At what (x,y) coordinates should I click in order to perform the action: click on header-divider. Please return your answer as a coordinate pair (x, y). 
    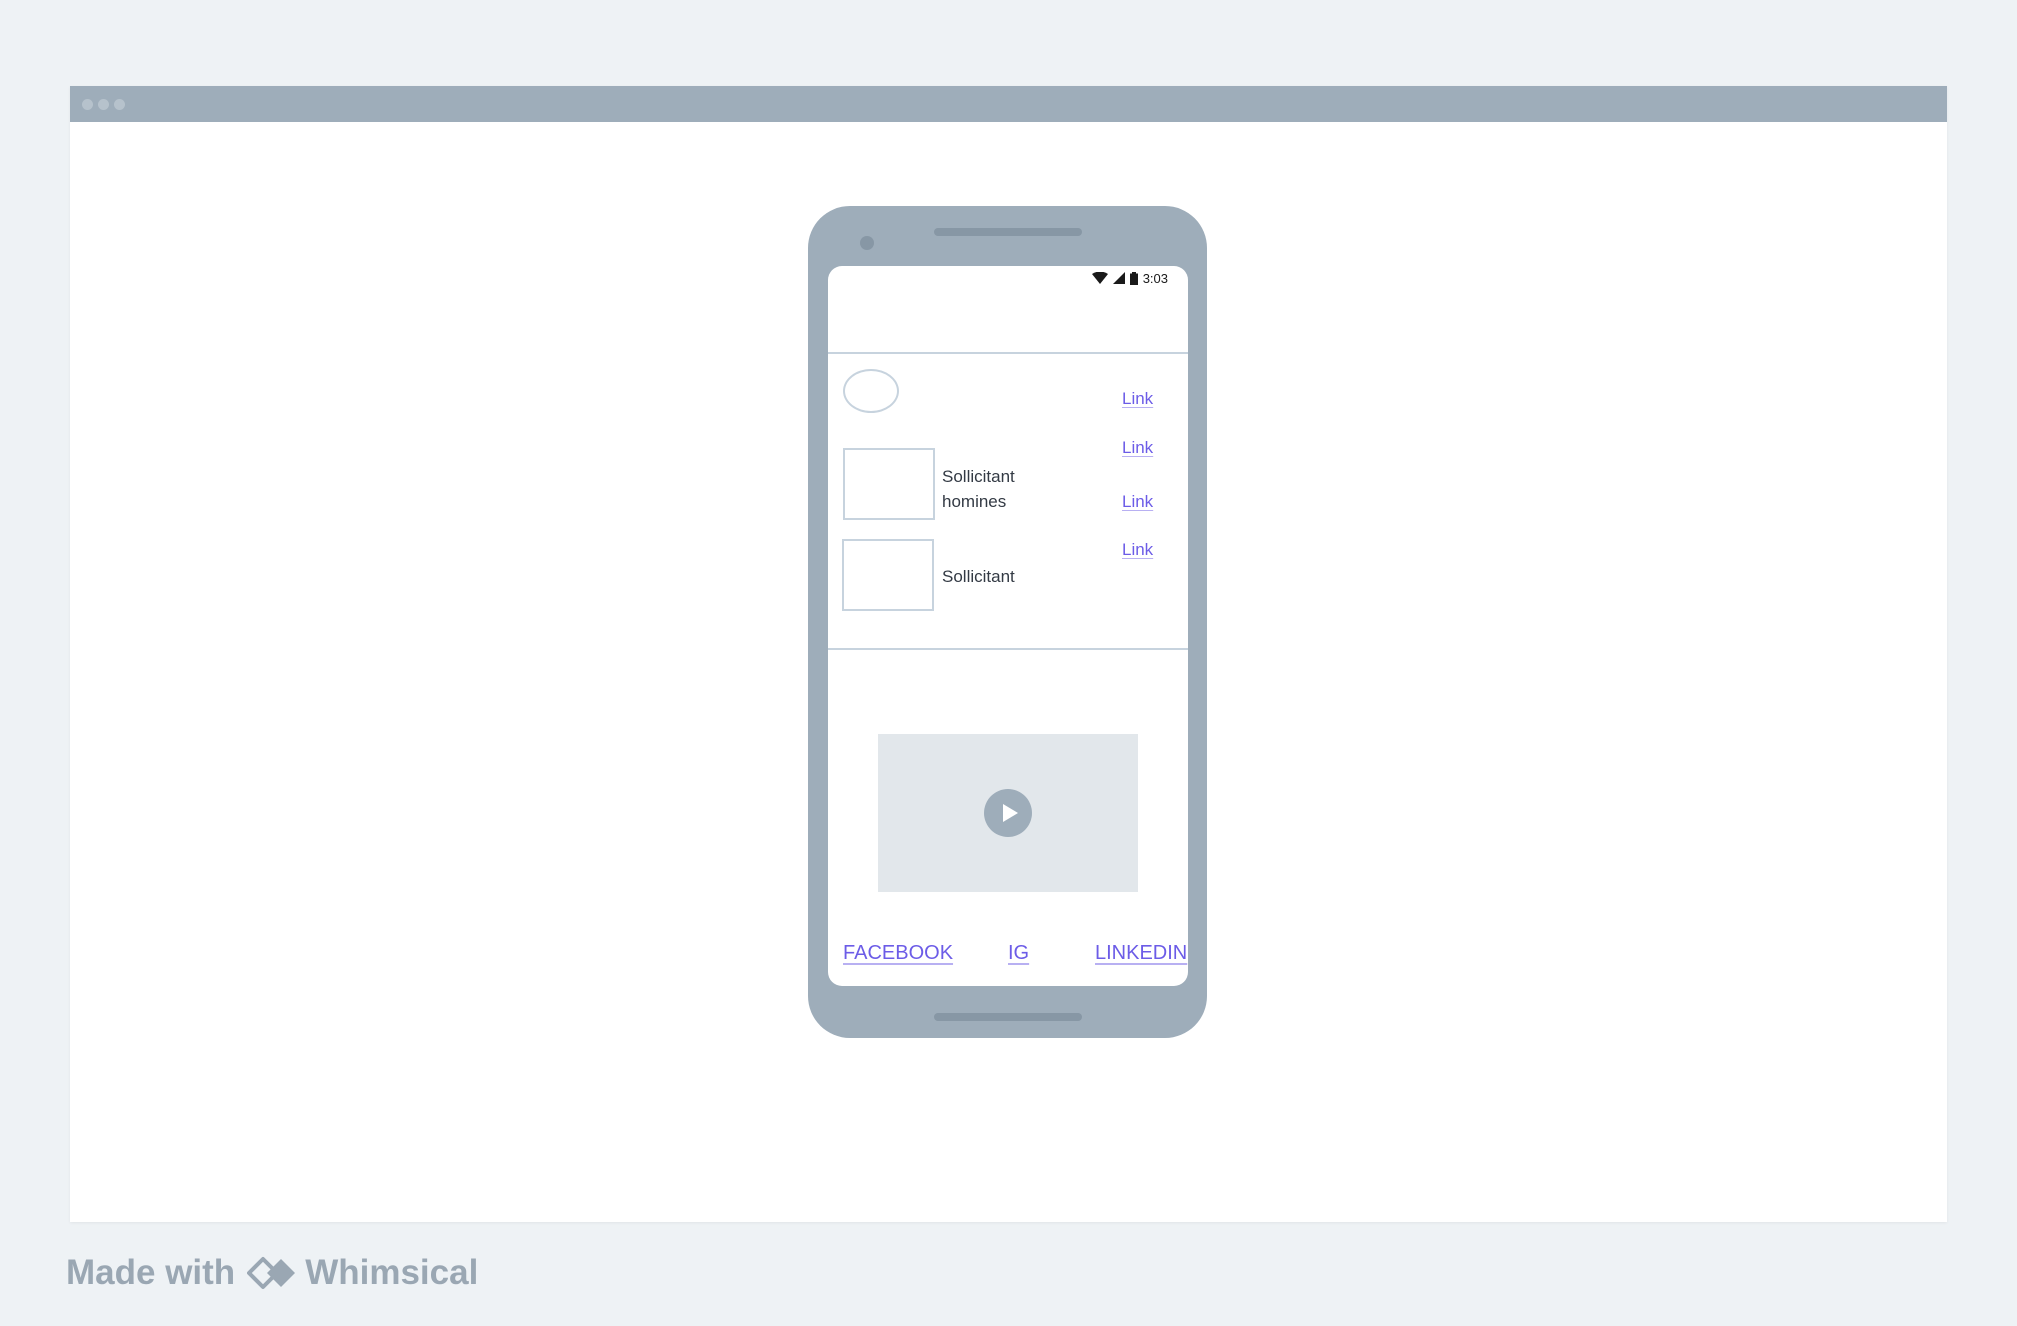
    Looking at the image, I should click on (1008, 353).